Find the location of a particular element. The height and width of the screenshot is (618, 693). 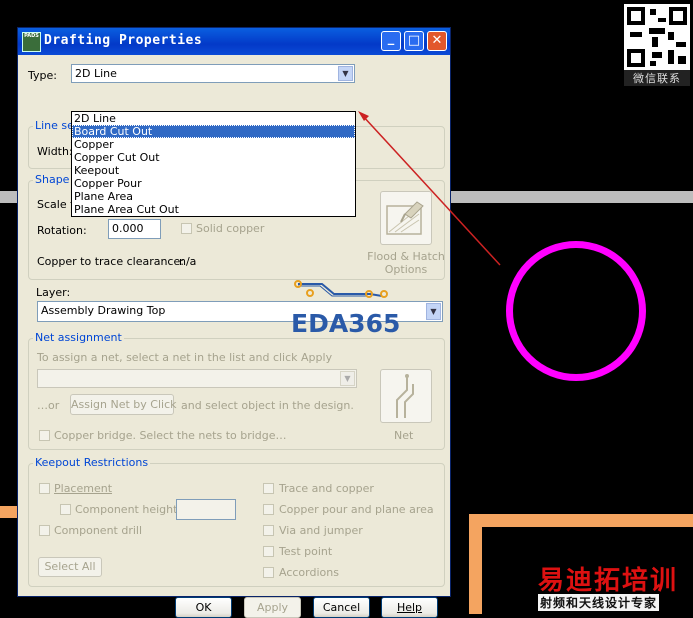

brand-subtitle-watermark: 射频和天线设计专家 is located at coordinates (599, 602).